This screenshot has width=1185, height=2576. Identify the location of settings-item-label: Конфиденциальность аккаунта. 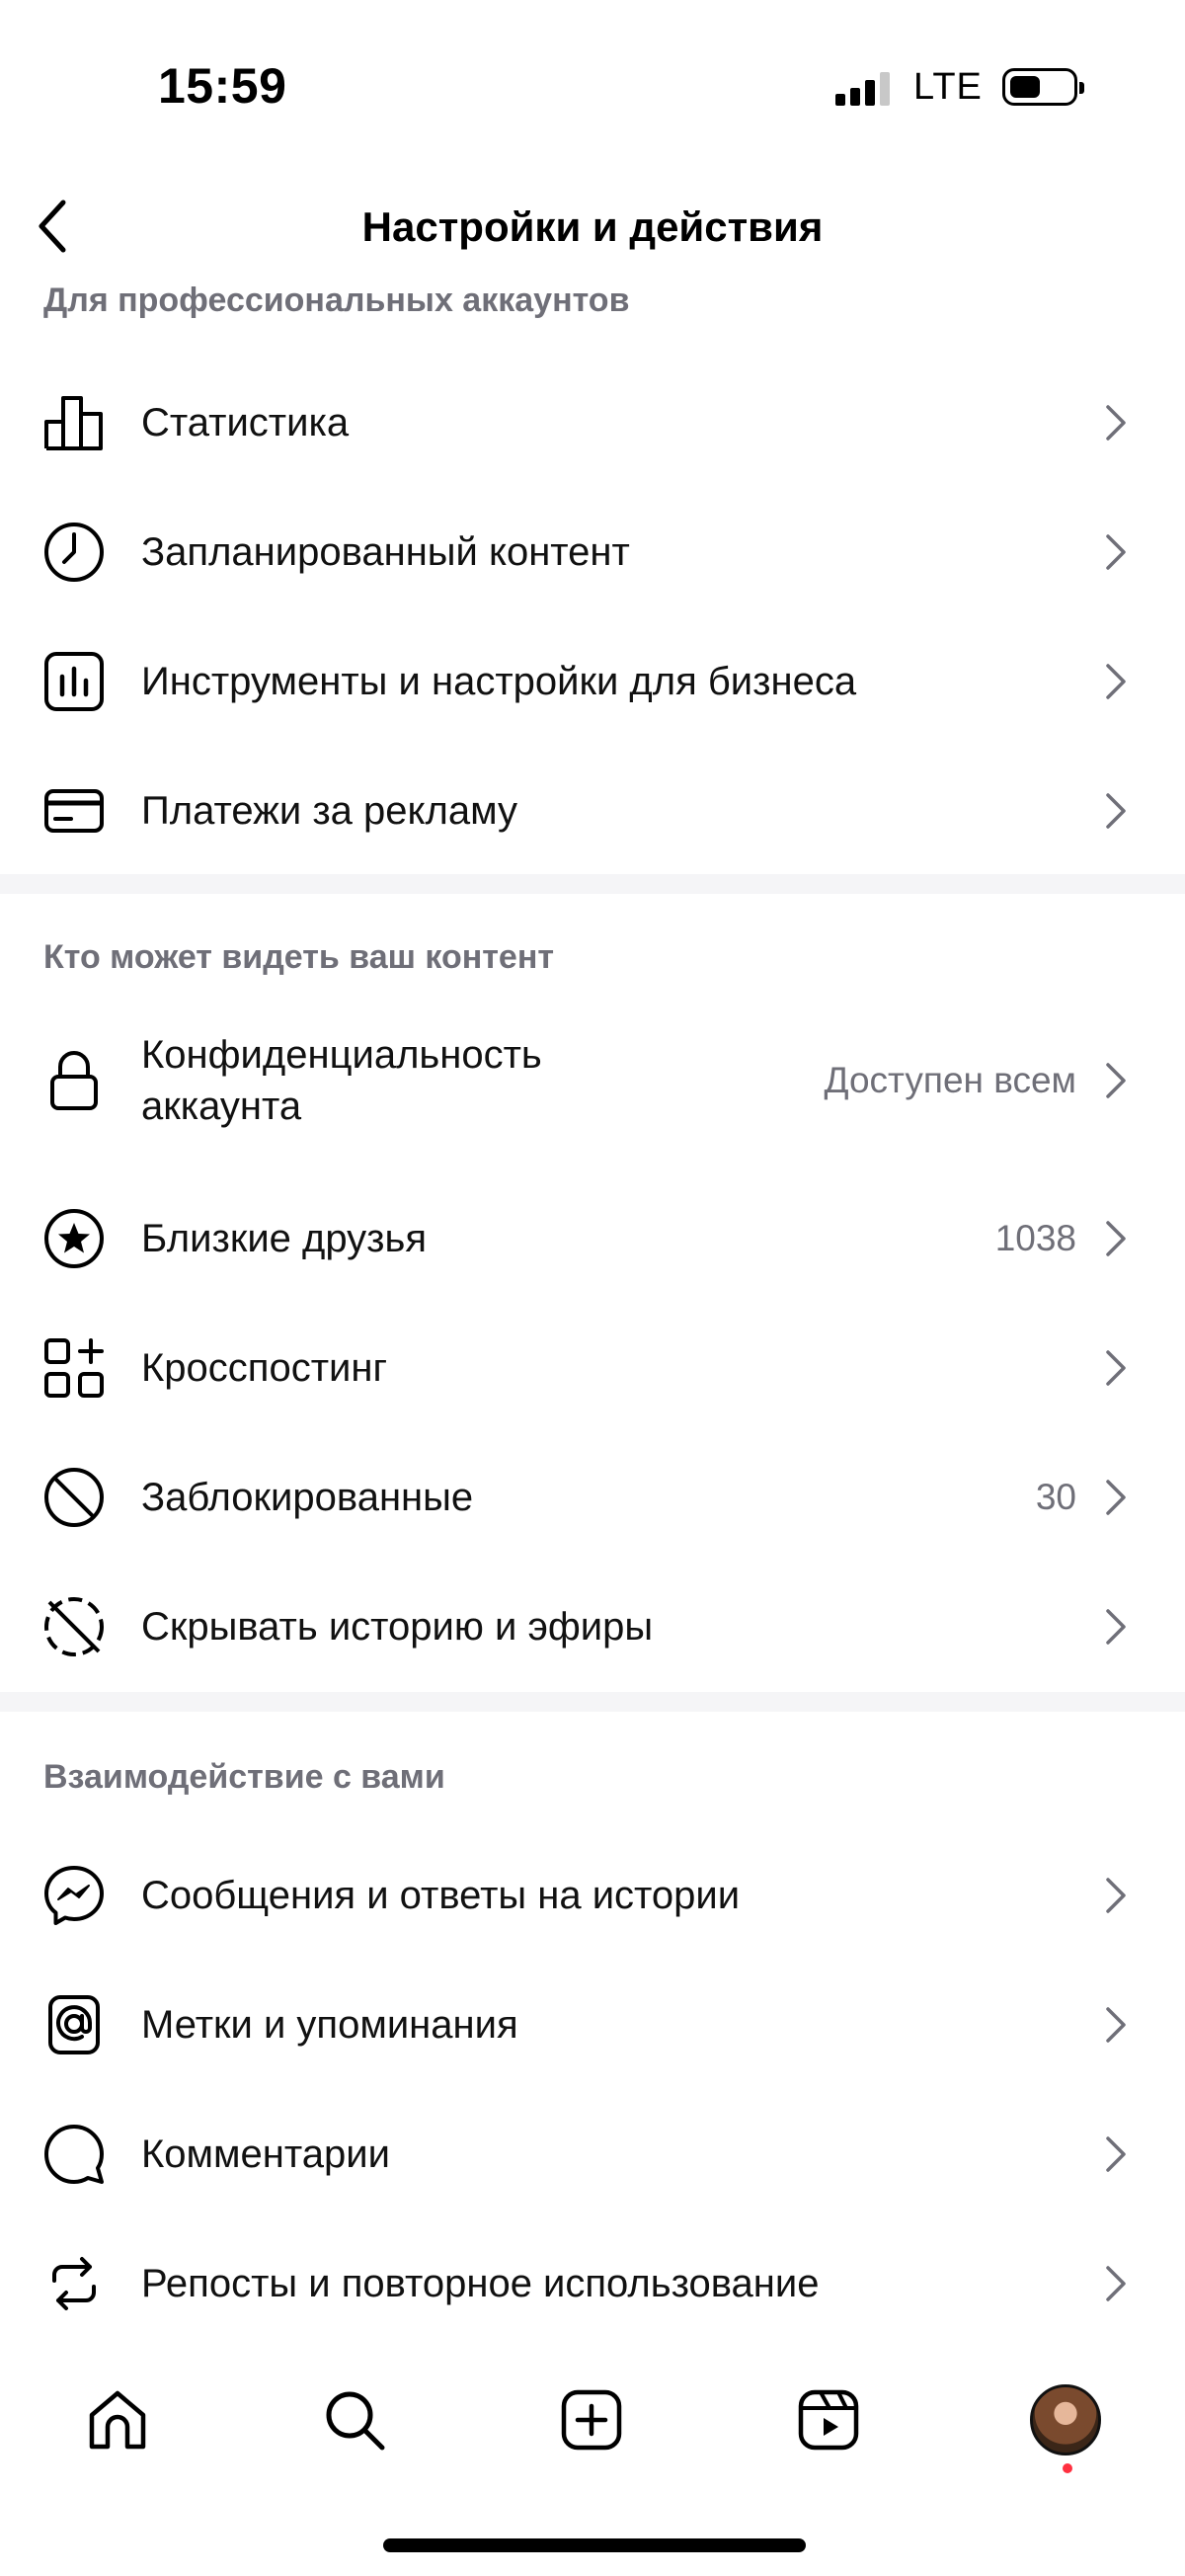
(342, 1080).